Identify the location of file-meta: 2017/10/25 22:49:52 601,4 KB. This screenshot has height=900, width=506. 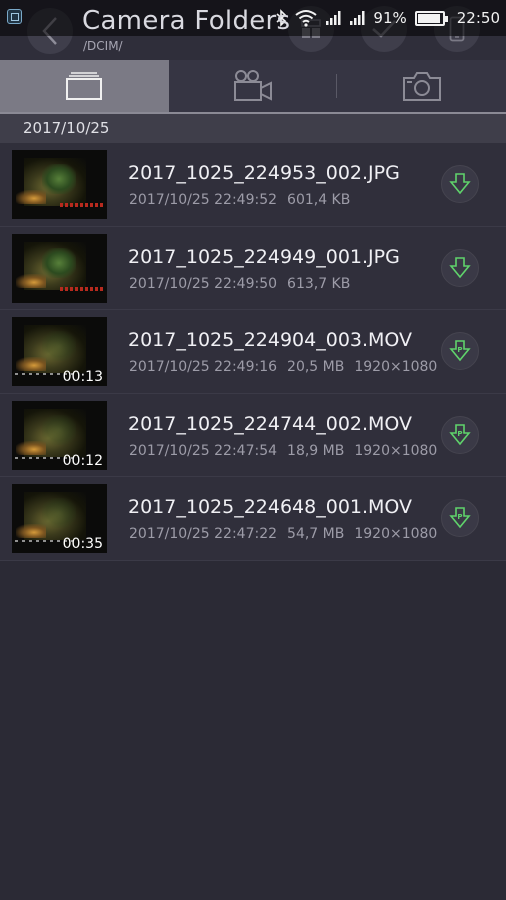
(239, 200).